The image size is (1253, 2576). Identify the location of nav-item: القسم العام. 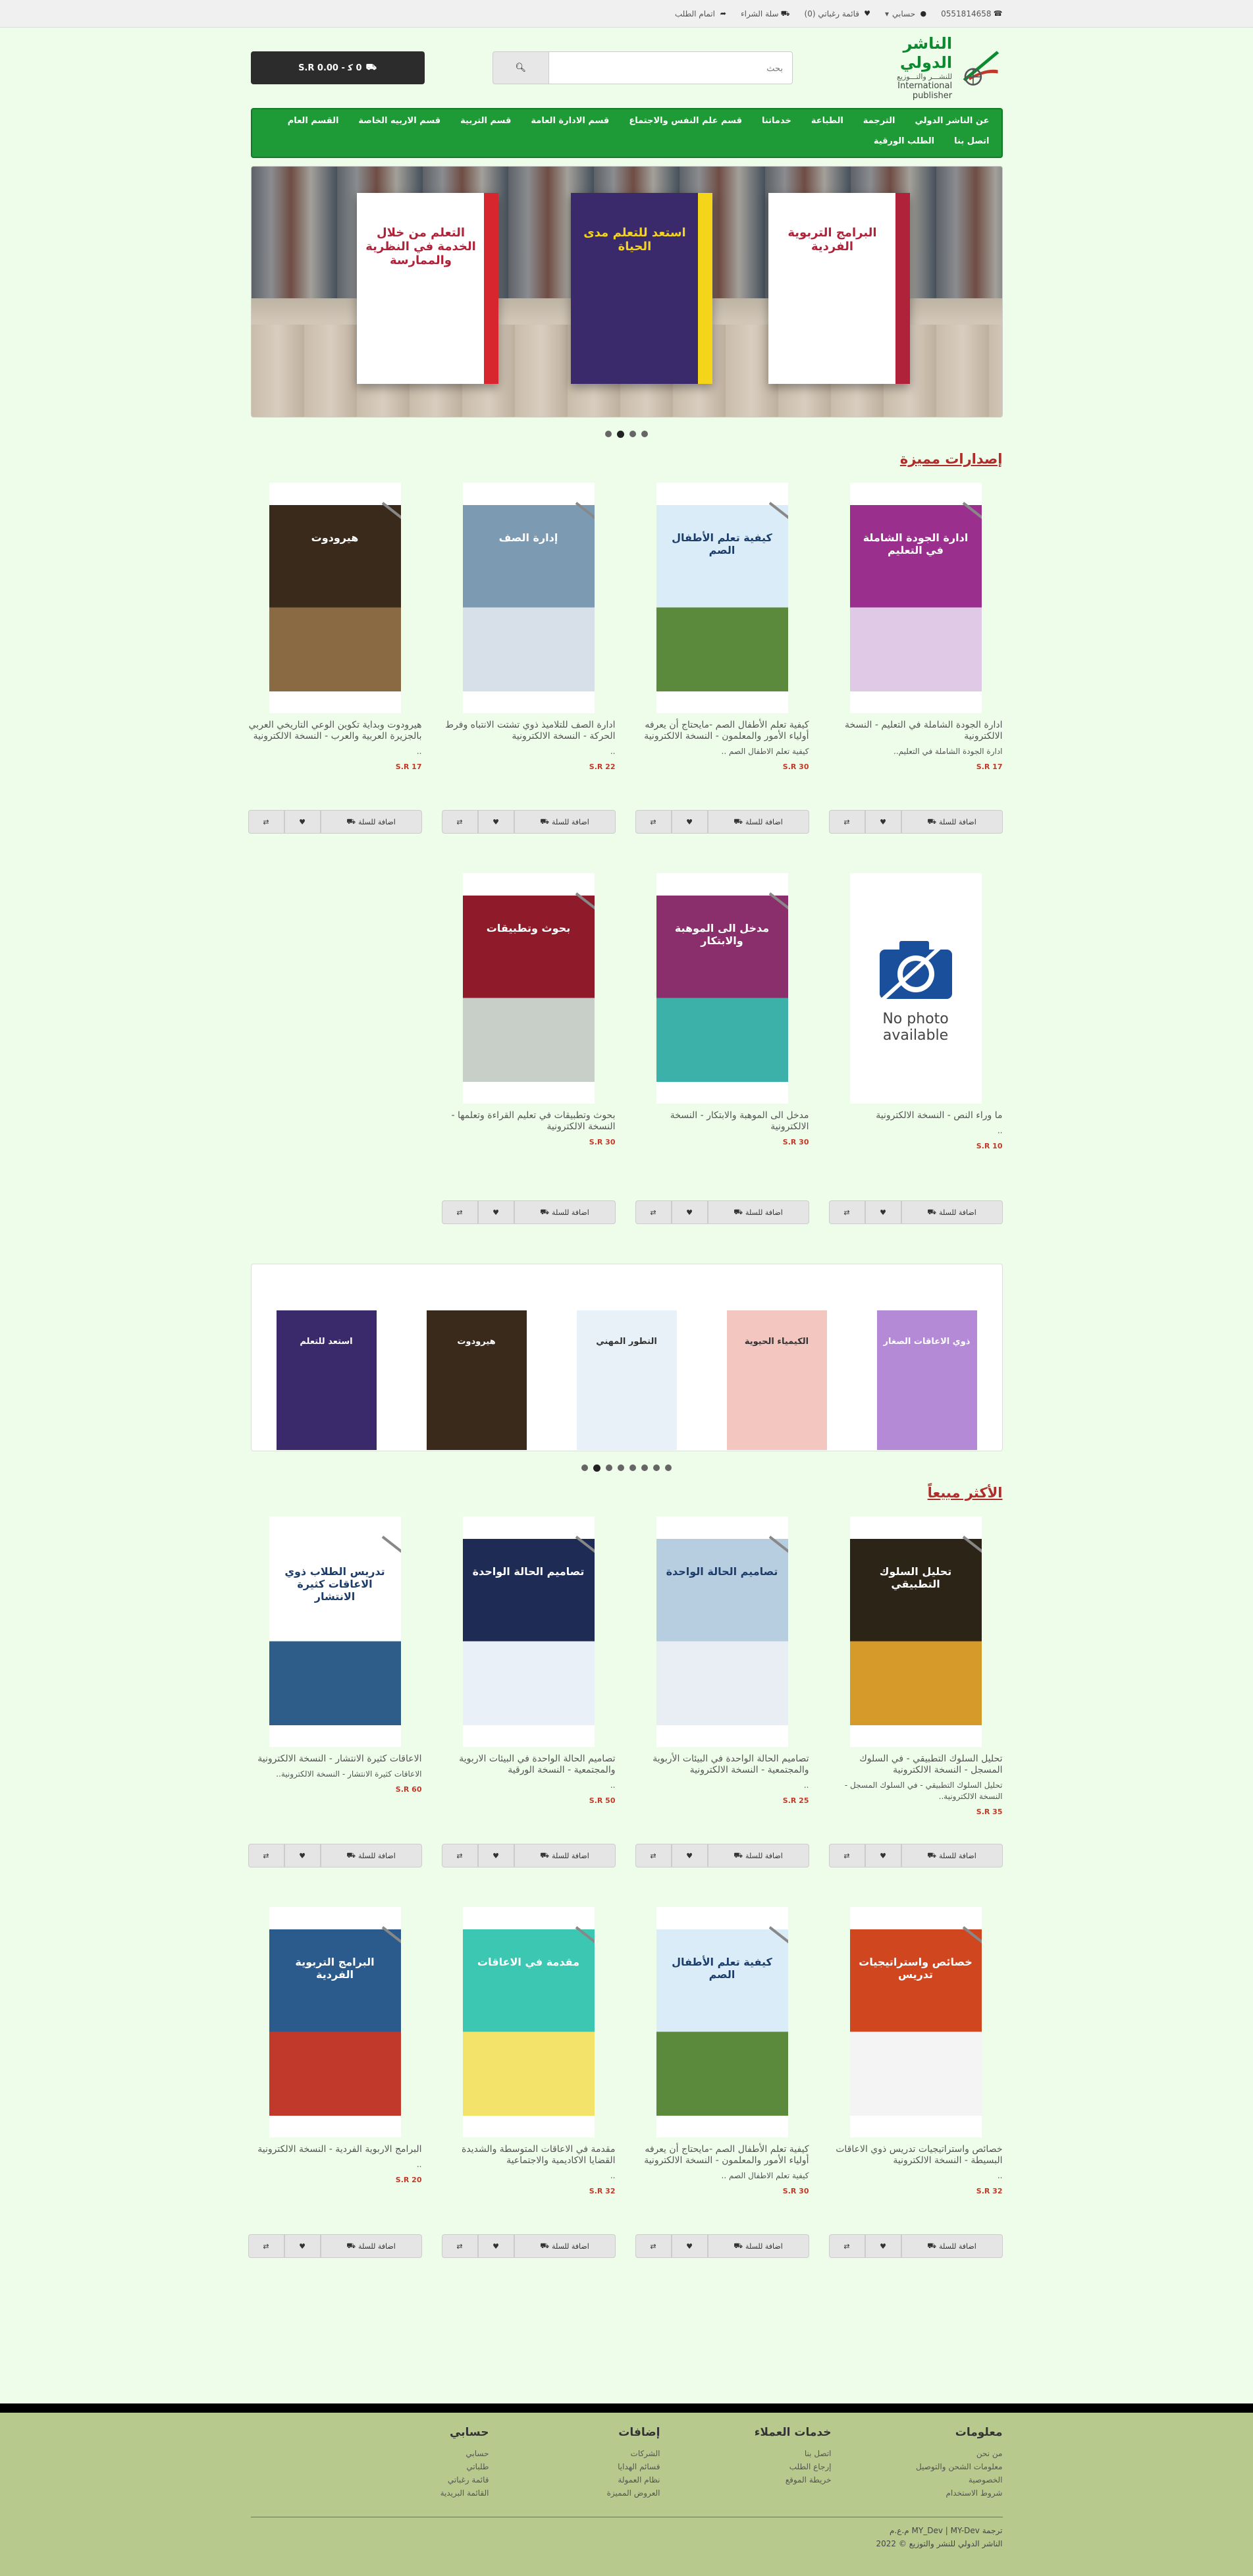
(313, 121).